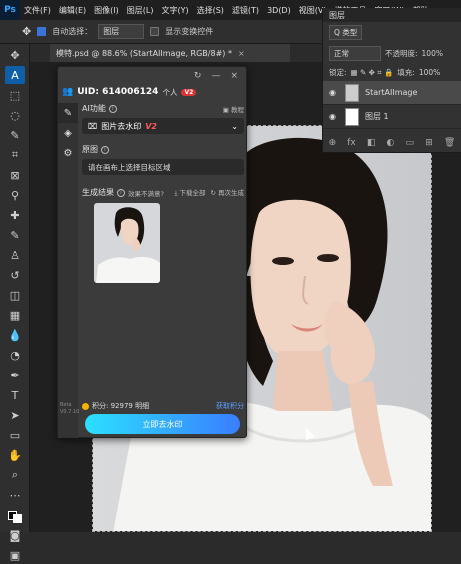  I want to click on layer-startaiimage: ◉ StartAIImage, so click(392, 93).